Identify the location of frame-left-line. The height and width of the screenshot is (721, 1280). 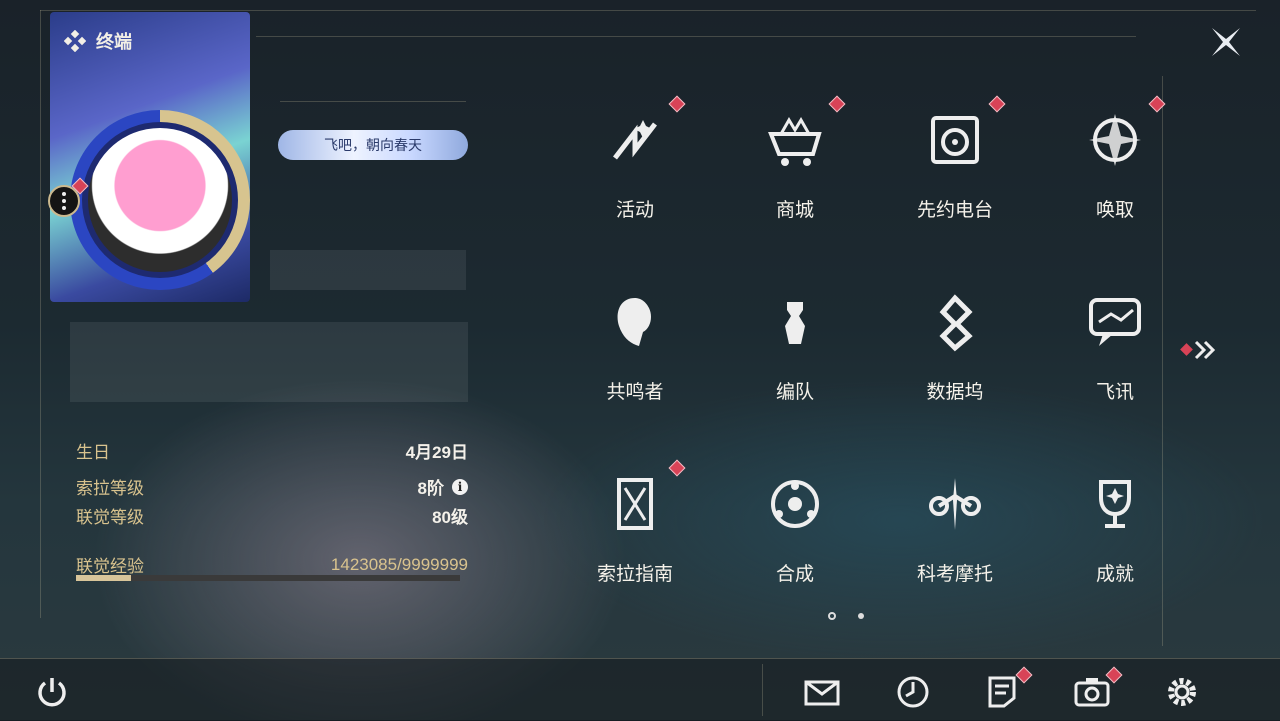
(40, 314).